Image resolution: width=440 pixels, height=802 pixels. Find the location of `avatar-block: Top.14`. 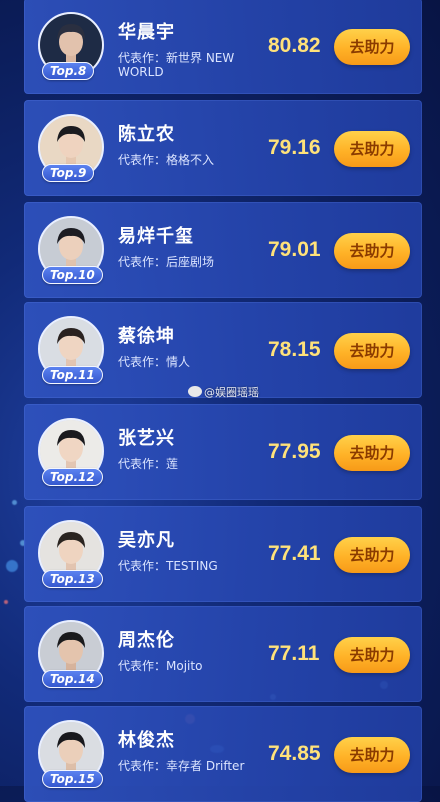

avatar-block: Top.14 is located at coordinates (71, 654).